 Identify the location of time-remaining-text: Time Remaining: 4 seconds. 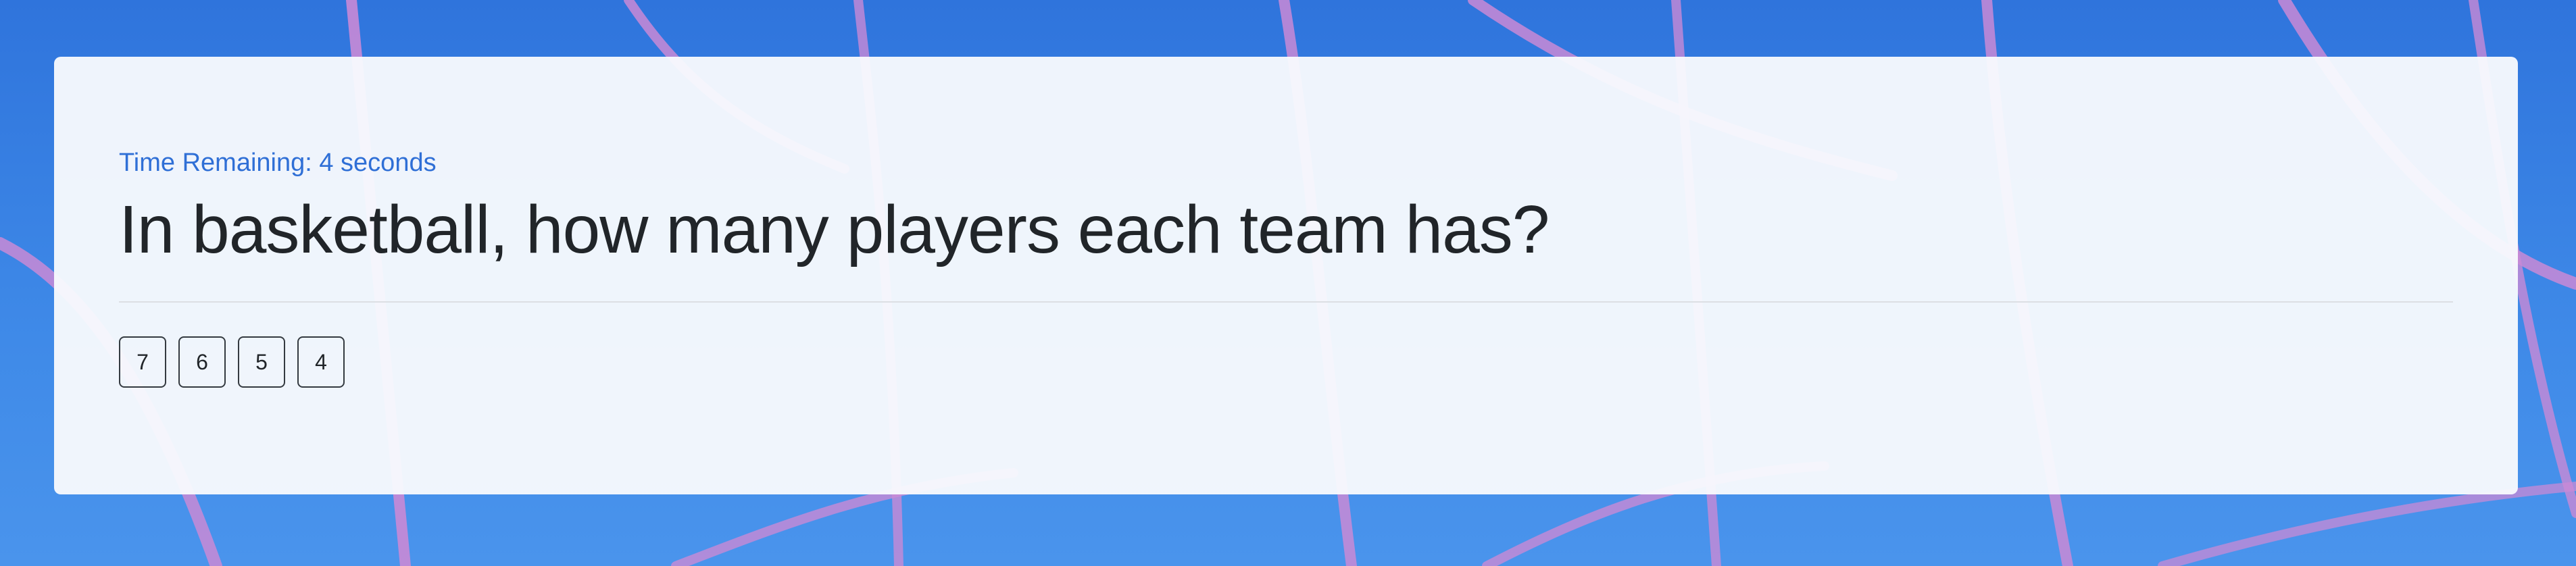
(278, 163).